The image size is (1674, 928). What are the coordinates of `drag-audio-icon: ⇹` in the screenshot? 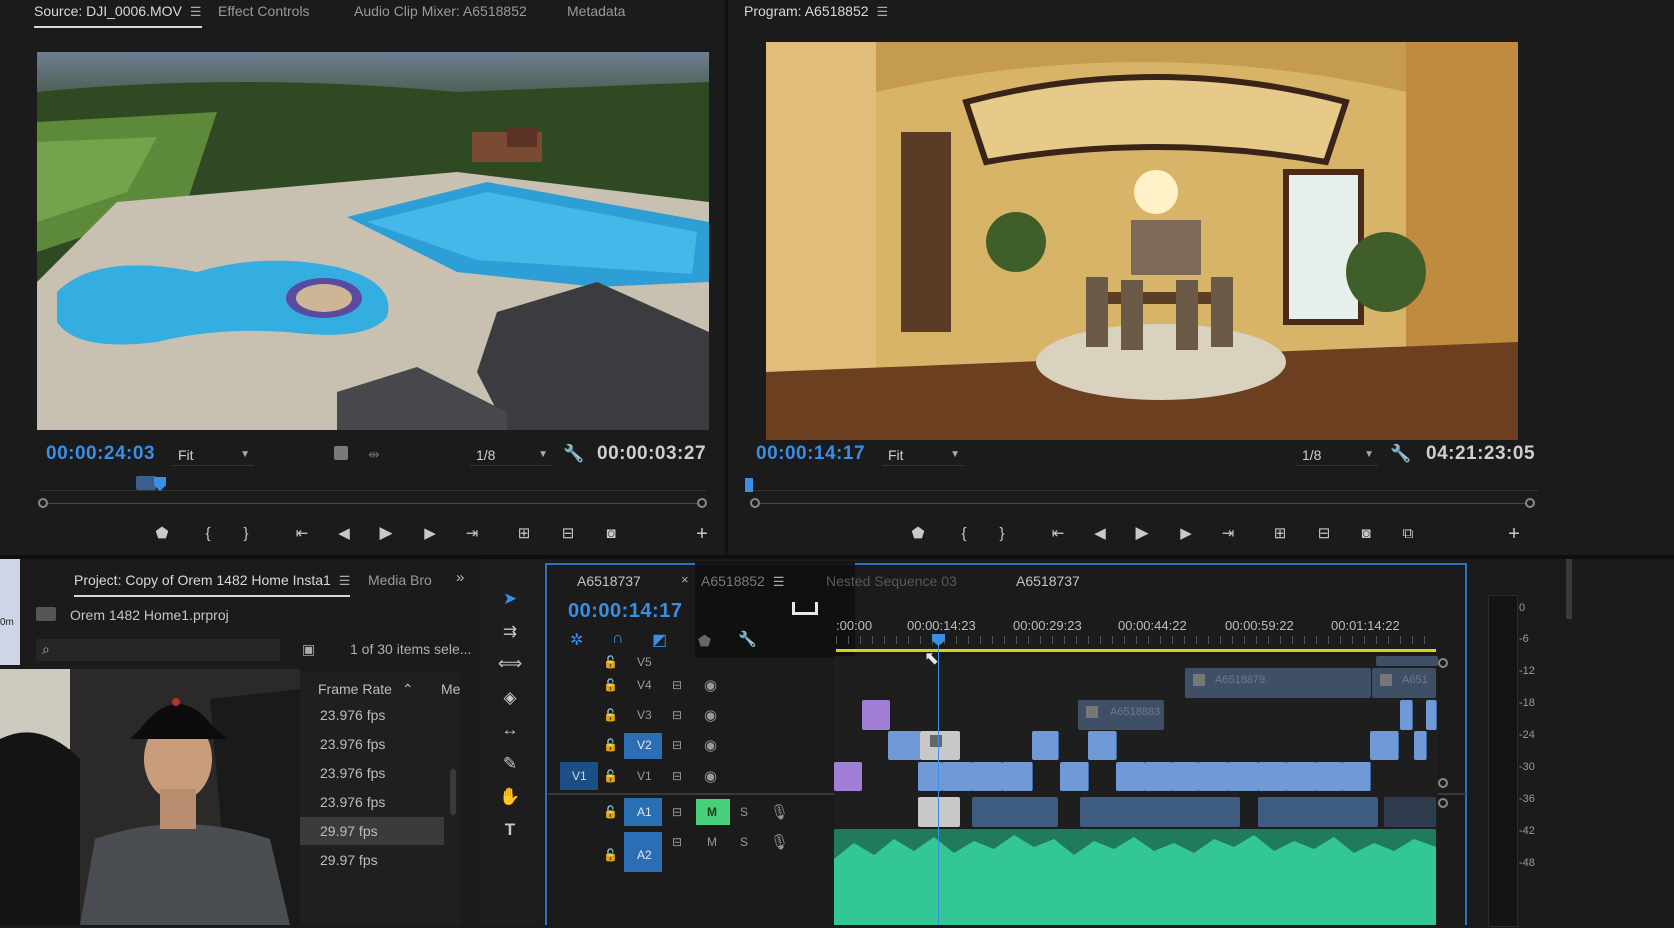 It's located at (374, 454).